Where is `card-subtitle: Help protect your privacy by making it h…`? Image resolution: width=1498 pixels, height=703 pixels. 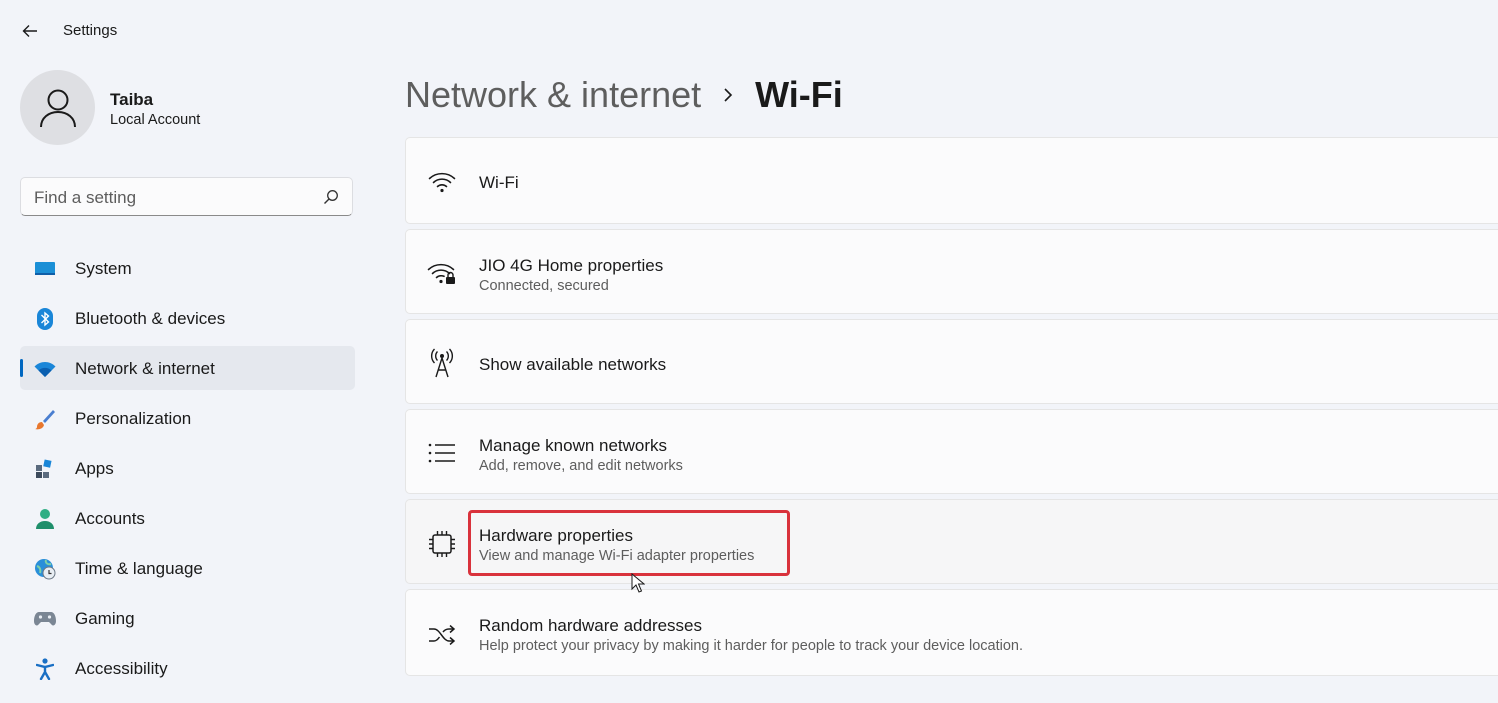
card-subtitle: Help protect your privacy by making it h… is located at coordinates (751, 646).